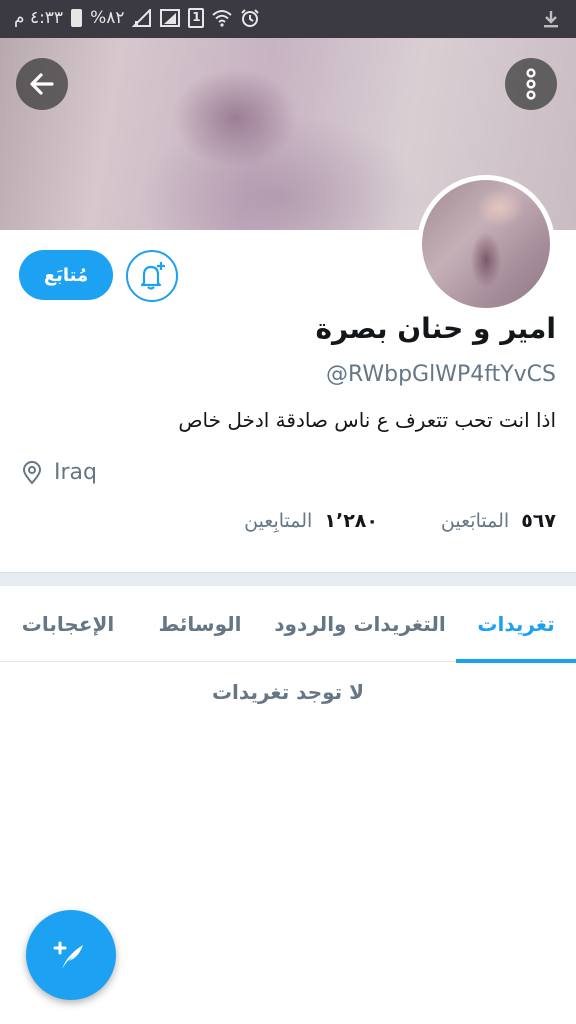  What do you see at coordinates (278, 521) in the screenshot?
I see `followers-label: المتابِعين` at bounding box center [278, 521].